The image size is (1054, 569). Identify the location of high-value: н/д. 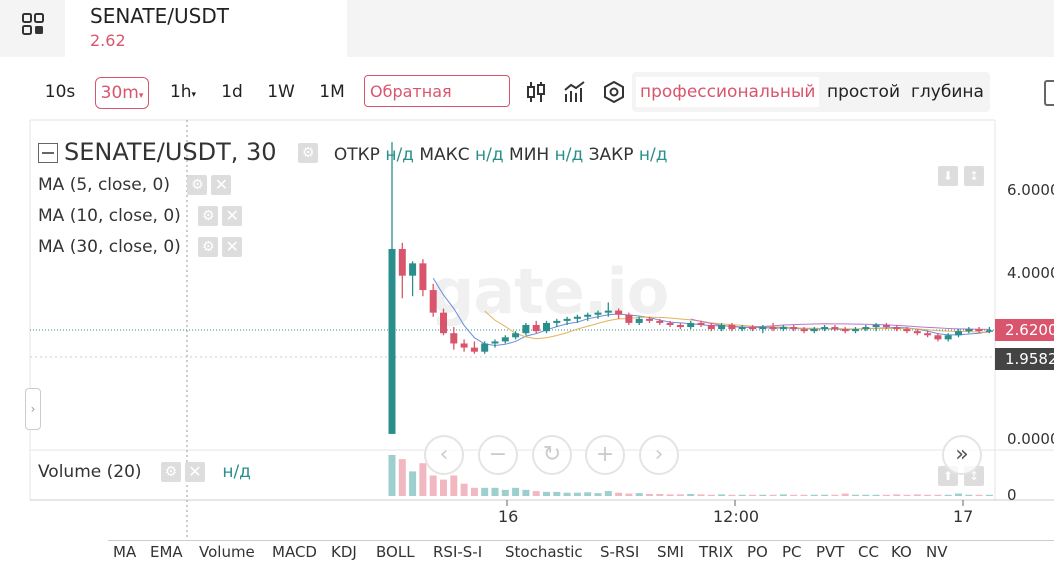
(489, 155).